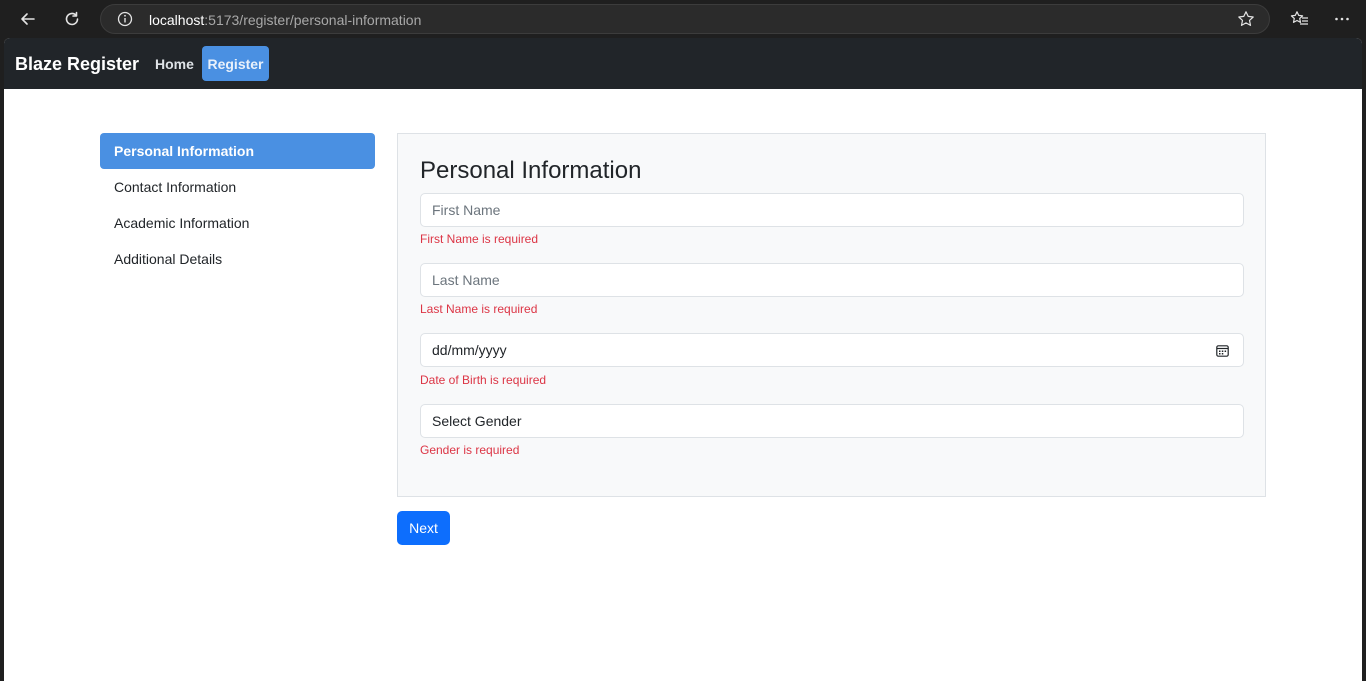 The image size is (1366, 681). What do you see at coordinates (469, 350) in the screenshot?
I see `date-of-birth-display: dd/mm/yyyy` at bounding box center [469, 350].